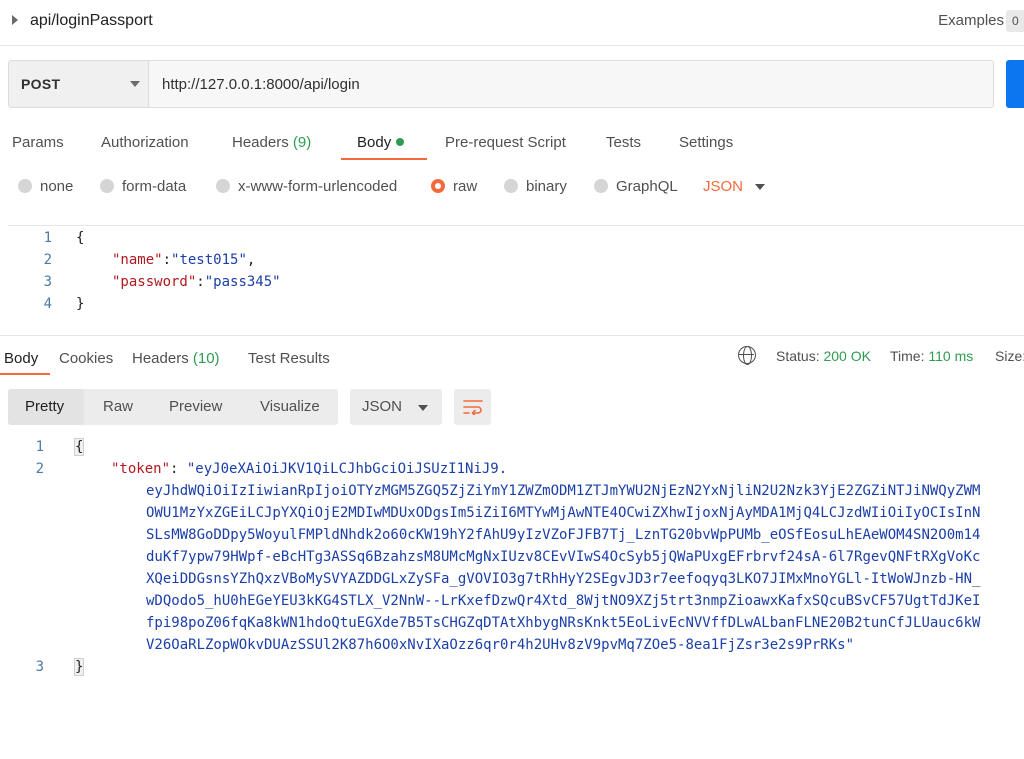 Image resolution: width=1024 pixels, height=759 pixels. Describe the element at coordinates (41, 84) in the screenshot. I see `method-label: POST` at that location.